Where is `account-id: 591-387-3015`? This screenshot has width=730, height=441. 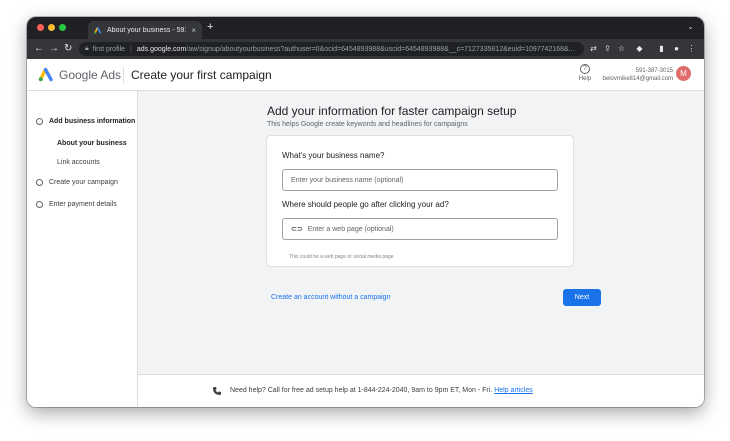 account-id: 591-387-3015 is located at coordinates (654, 71).